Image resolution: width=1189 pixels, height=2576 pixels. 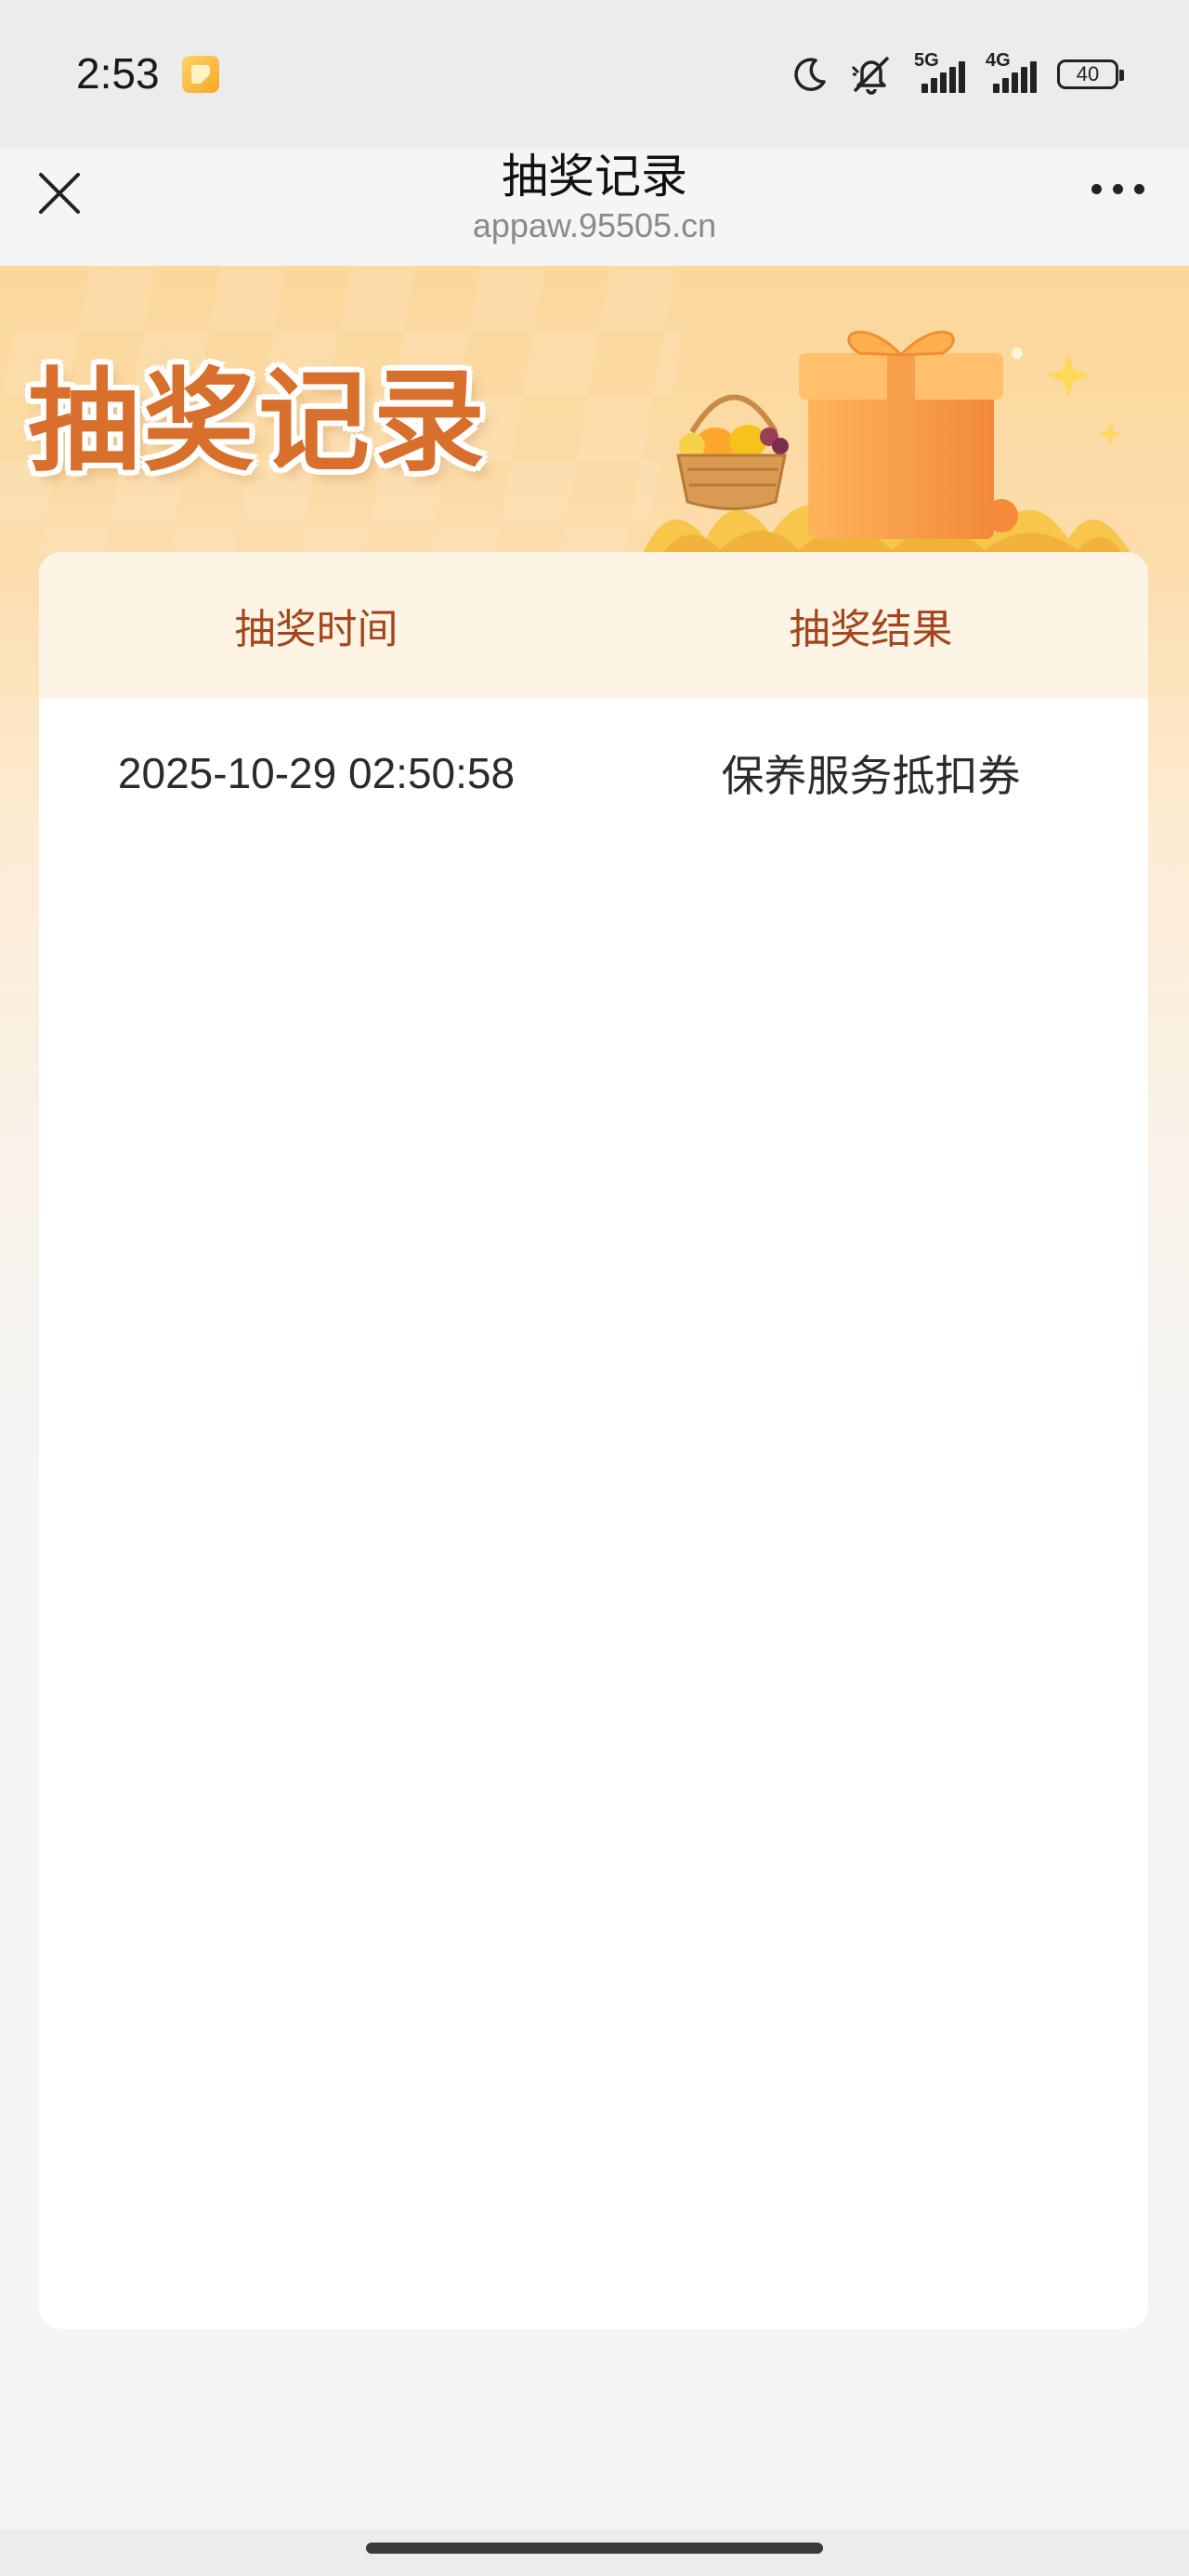 I want to click on page-title: 抽奖记录, so click(x=594, y=177).